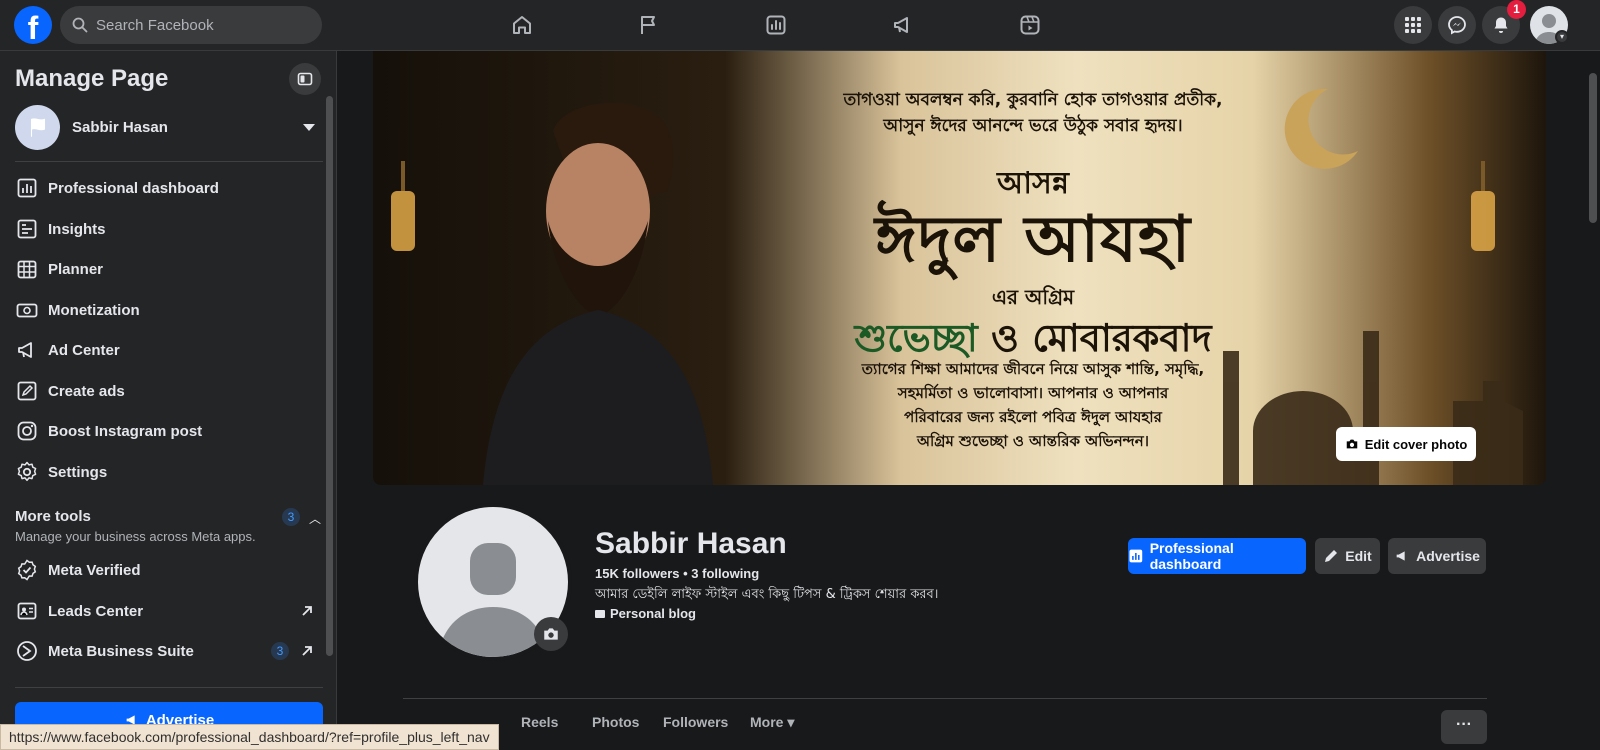 The image size is (1600, 750). What do you see at coordinates (1593, 148) in the screenshot?
I see `scrollbar-thumb` at bounding box center [1593, 148].